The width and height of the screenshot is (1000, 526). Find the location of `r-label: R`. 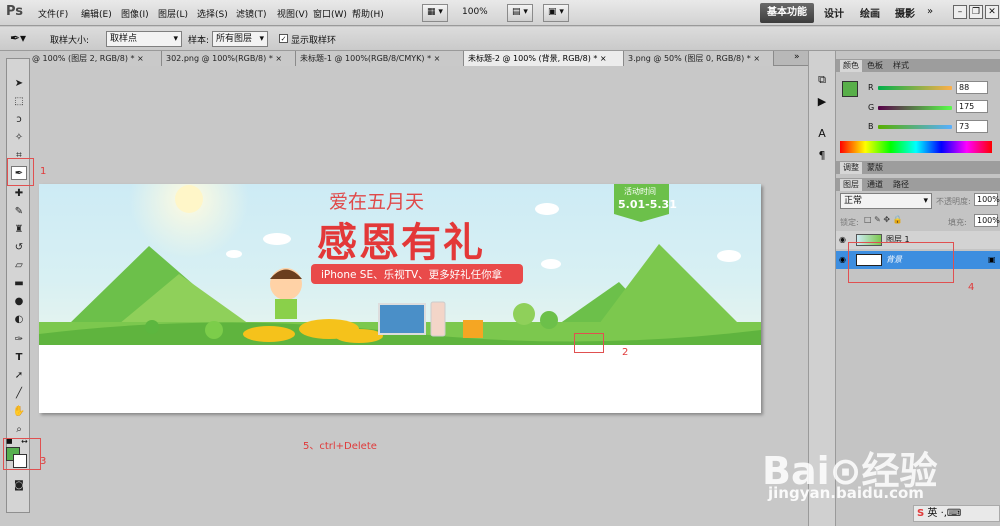

r-label: R is located at coordinates (871, 87).